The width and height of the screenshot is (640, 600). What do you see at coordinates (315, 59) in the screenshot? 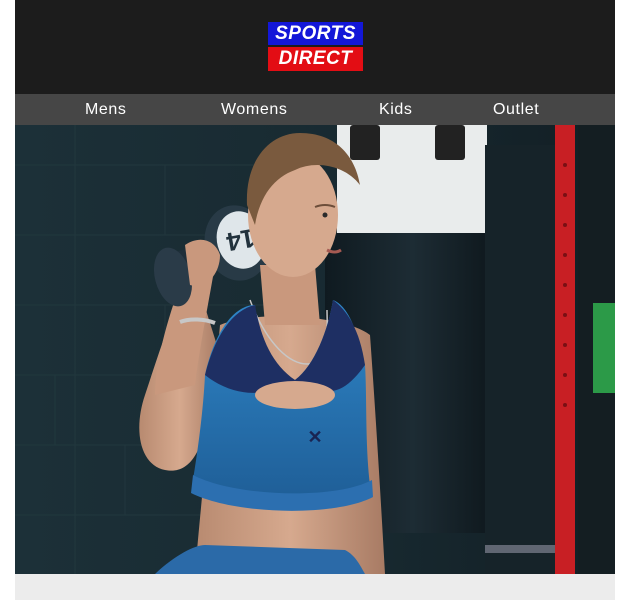
I see `logo-bottom-text: DIRECT` at bounding box center [315, 59].